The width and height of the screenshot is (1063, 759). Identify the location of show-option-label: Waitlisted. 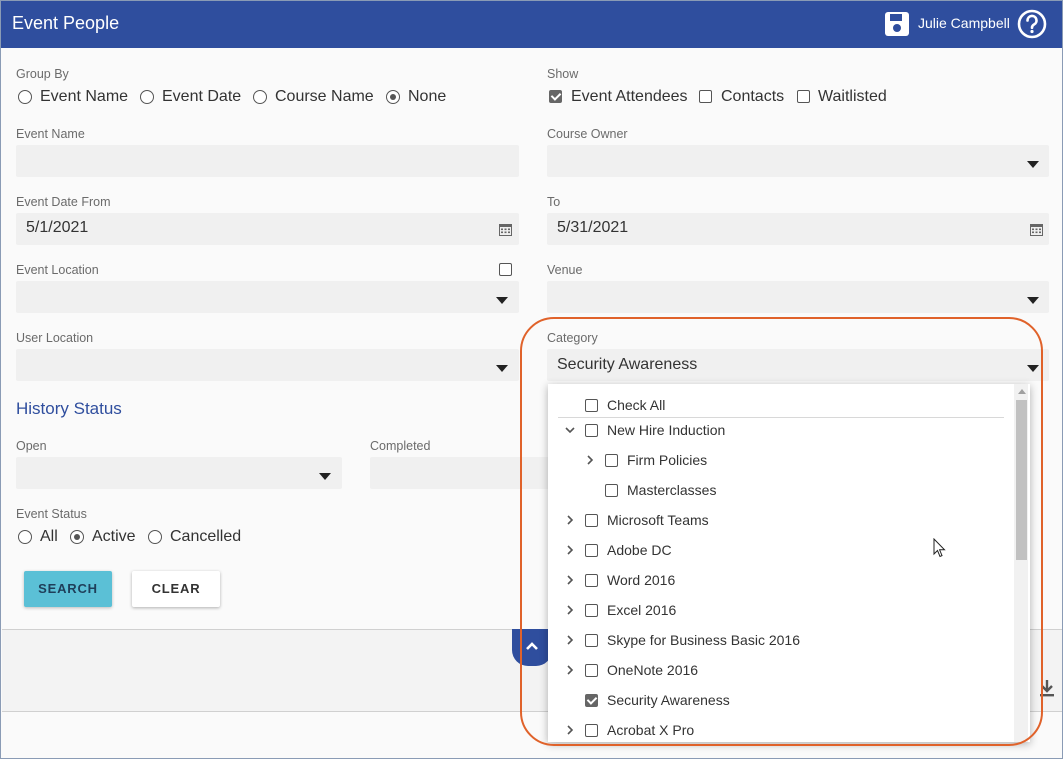
(852, 96).